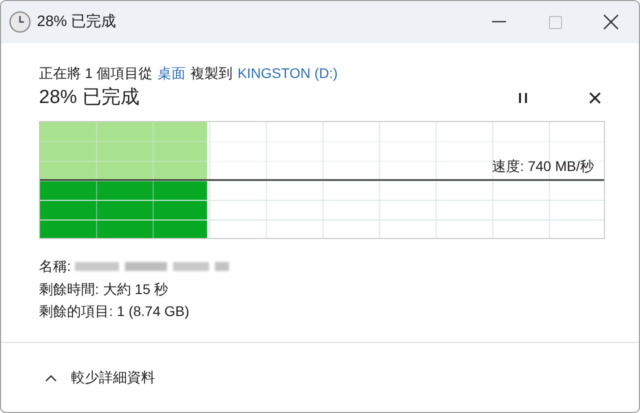 The width and height of the screenshot is (640, 413). I want to click on detail-label: 名稱:, so click(55, 266).